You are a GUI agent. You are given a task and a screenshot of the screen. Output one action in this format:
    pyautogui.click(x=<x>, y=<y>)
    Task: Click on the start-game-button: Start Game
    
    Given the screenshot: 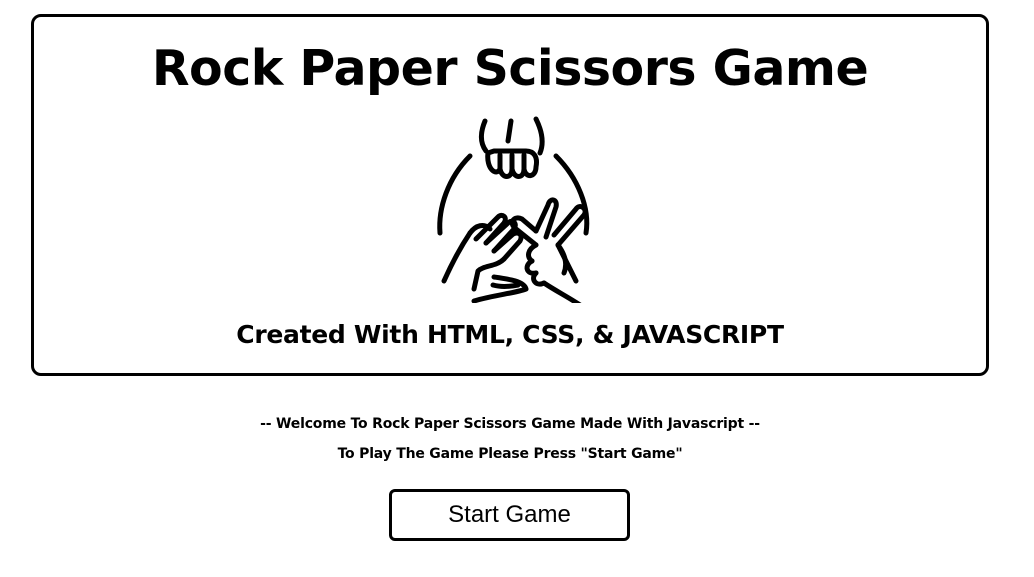 What is the action you would take?
    pyautogui.click(x=509, y=515)
    